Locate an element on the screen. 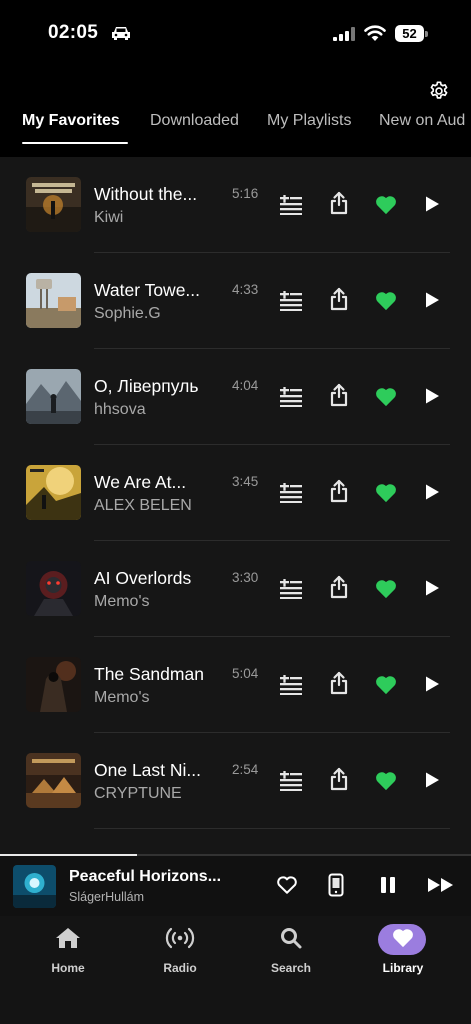 The image size is (471, 1024). heart-outline-icon is located at coordinates (287, 885).